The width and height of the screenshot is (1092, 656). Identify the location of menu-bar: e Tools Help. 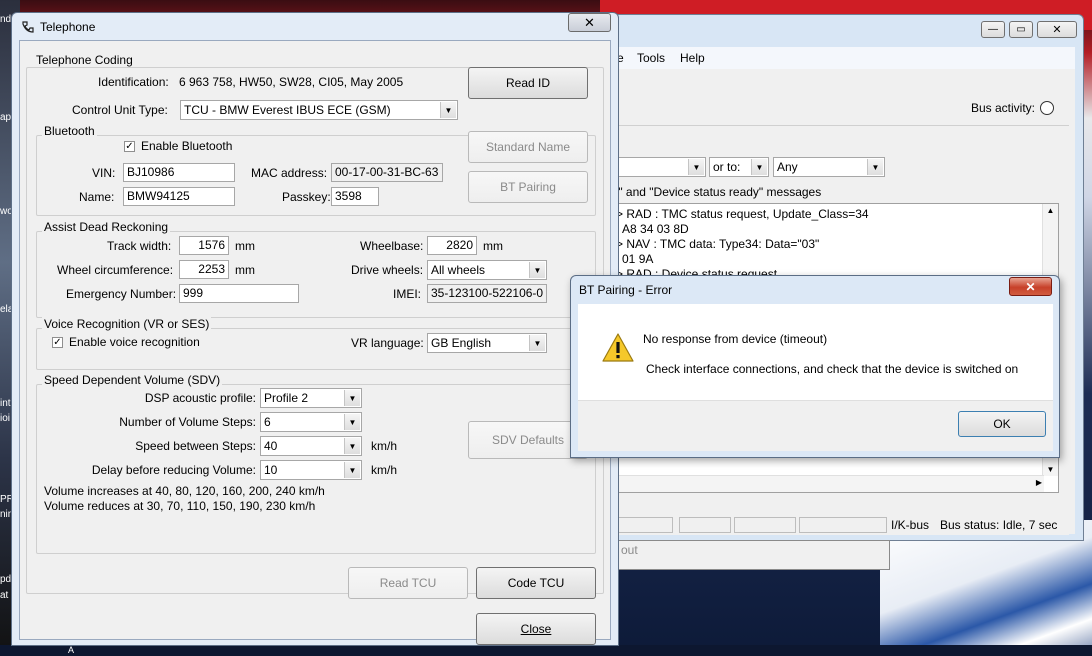
(842, 58).